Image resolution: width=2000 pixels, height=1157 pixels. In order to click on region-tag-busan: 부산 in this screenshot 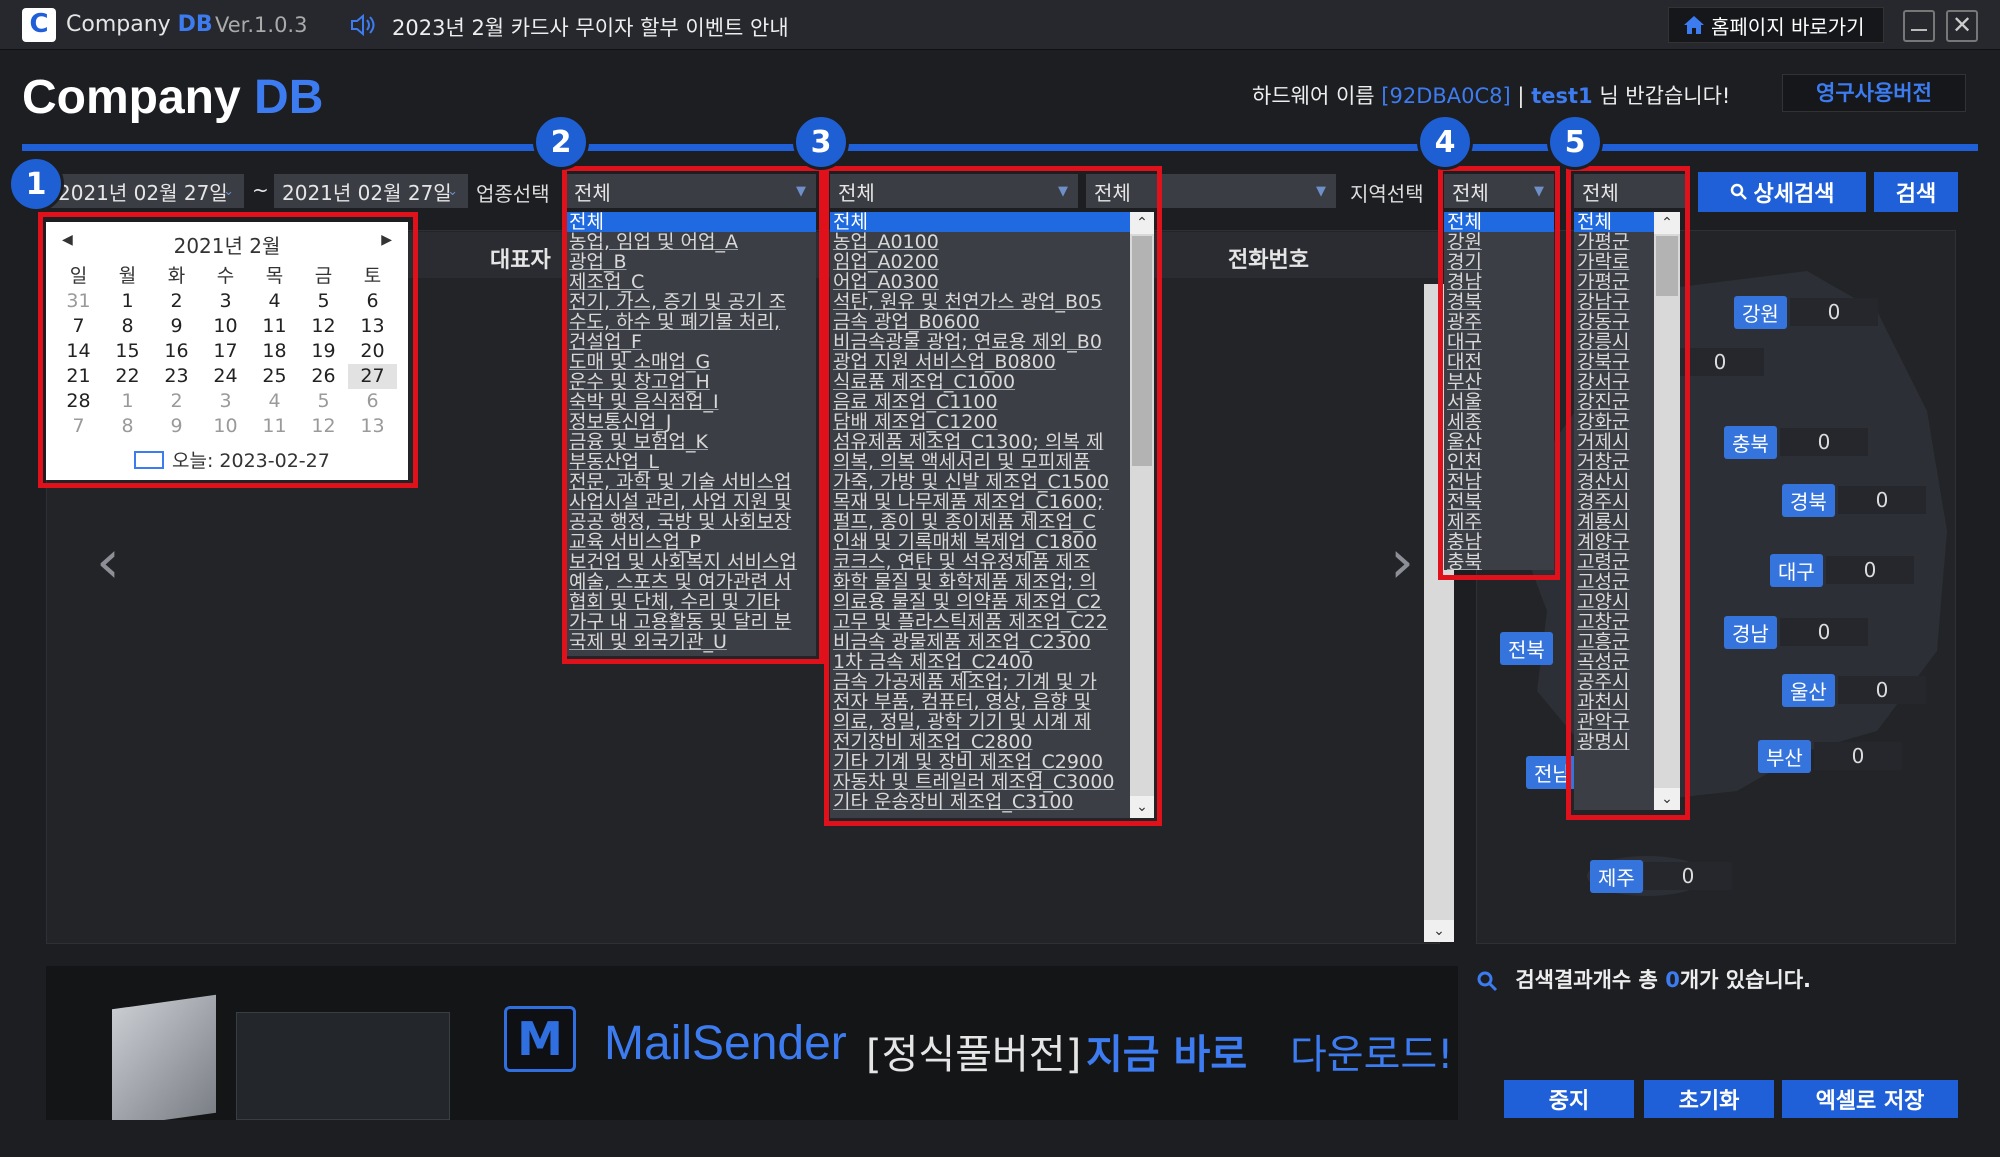, I will do `click(1784, 756)`.